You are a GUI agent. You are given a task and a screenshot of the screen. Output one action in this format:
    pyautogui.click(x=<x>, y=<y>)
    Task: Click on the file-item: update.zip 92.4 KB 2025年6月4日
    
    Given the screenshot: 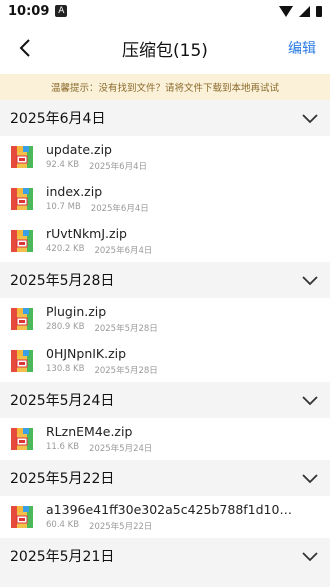 What is the action you would take?
    pyautogui.click(x=165, y=157)
    